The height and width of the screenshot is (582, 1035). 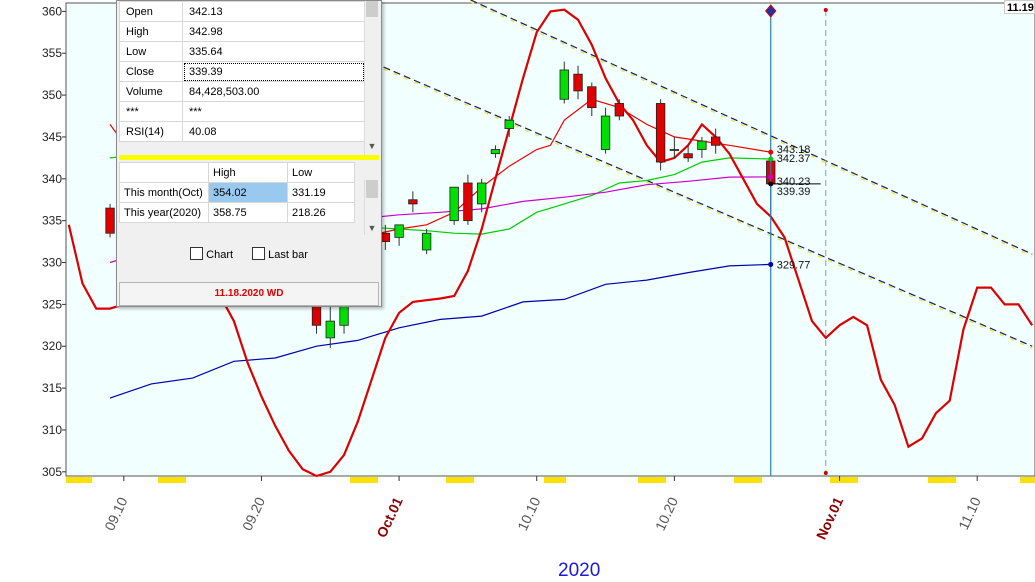 I want to click on y-tick-label: 310, so click(x=52, y=430).